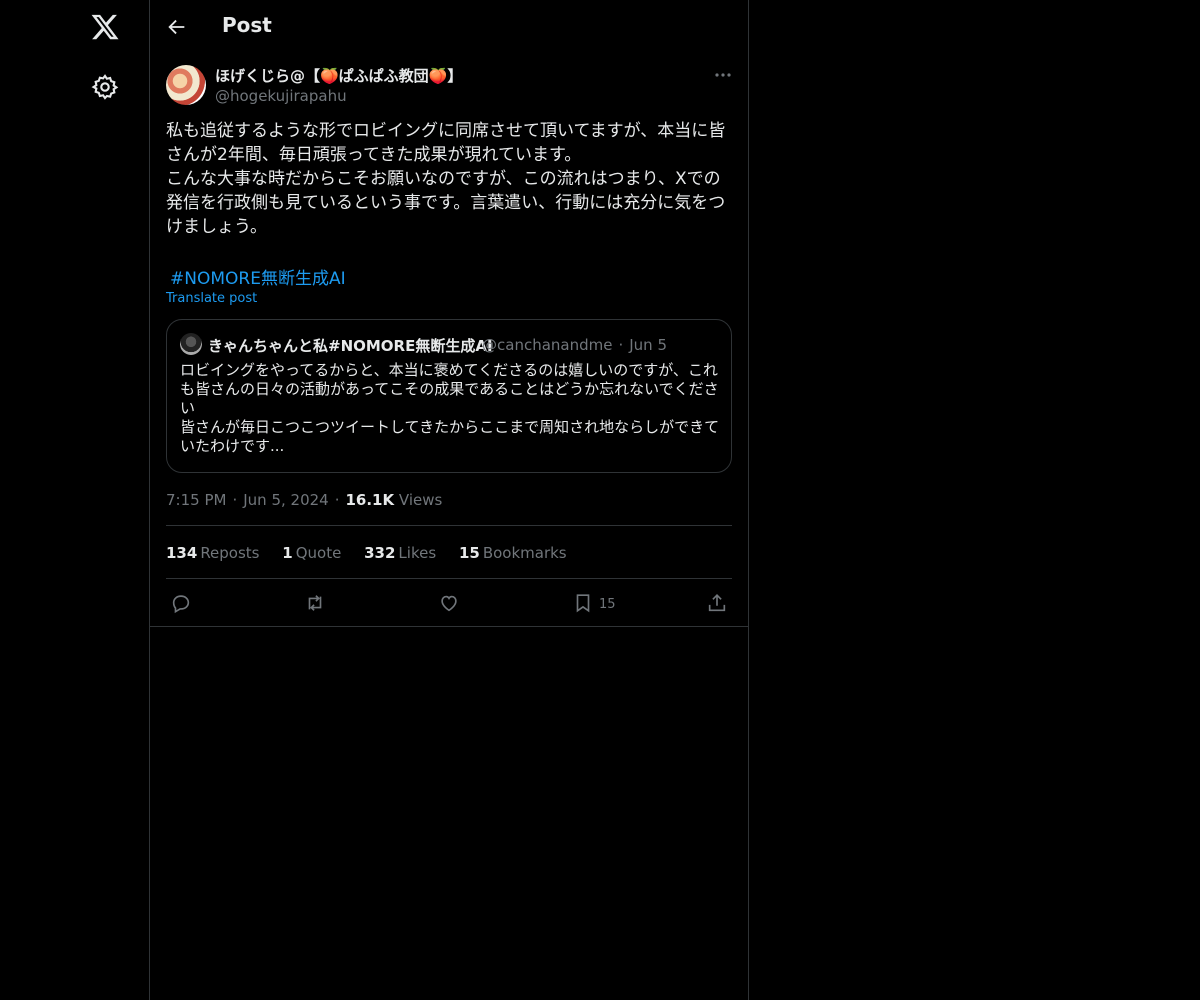 The image size is (1200, 1000). I want to click on quoted-date: Jun 5, so click(648, 345).